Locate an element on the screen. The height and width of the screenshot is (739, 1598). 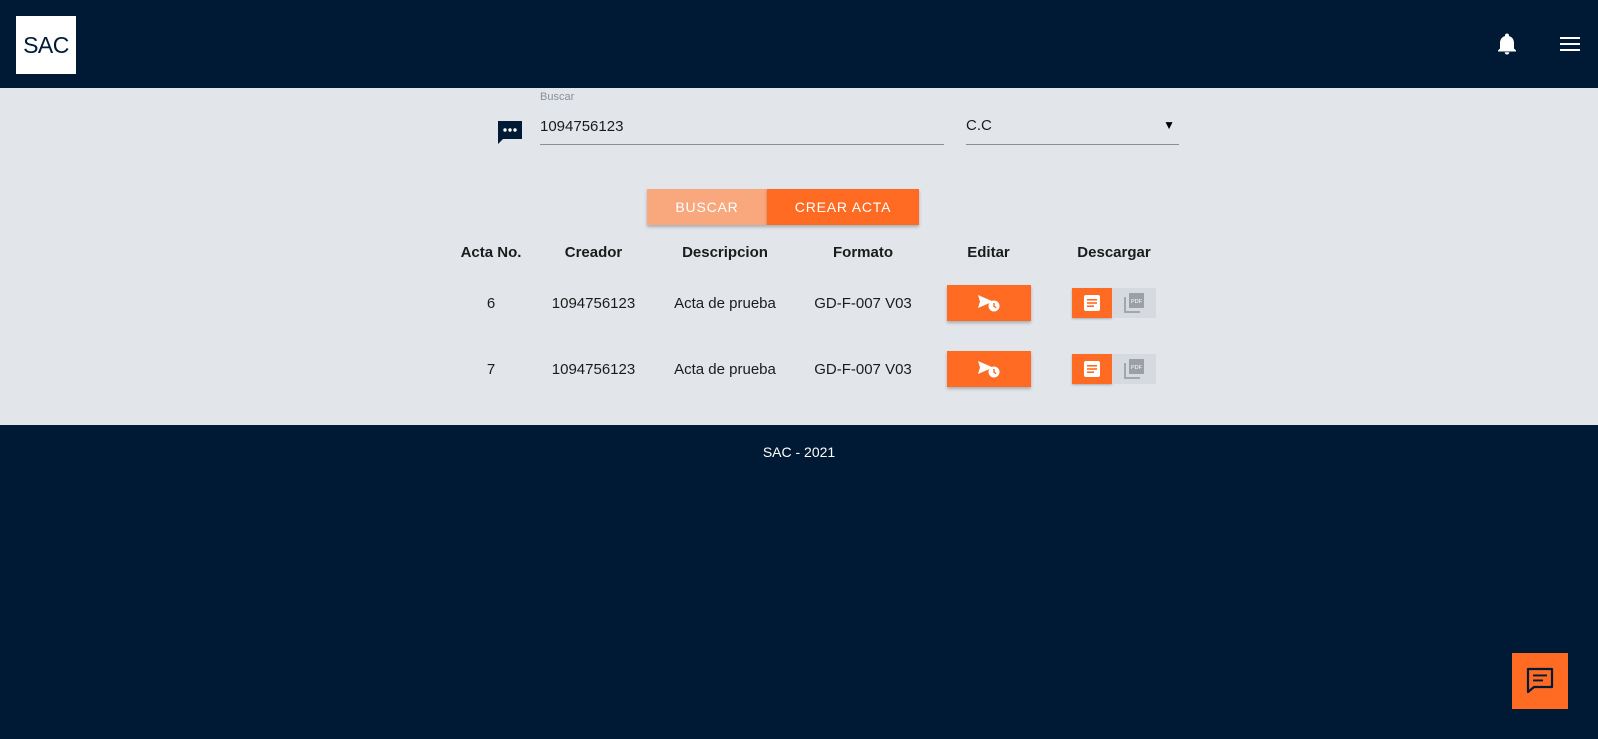
header-descargar: Descargar is located at coordinates (1114, 252).